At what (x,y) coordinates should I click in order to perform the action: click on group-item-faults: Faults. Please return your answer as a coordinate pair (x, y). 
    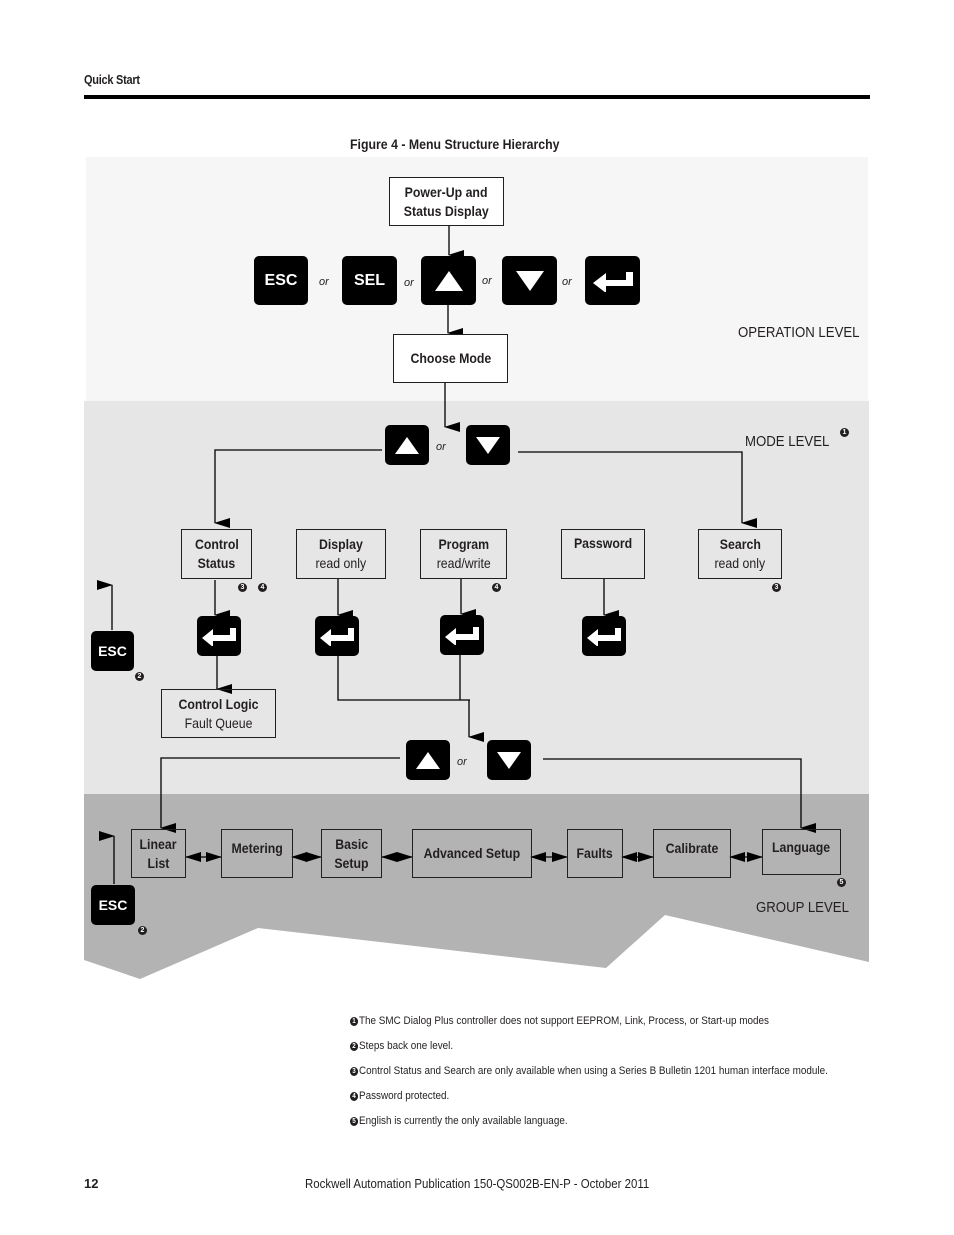
    Looking at the image, I should click on (595, 853).